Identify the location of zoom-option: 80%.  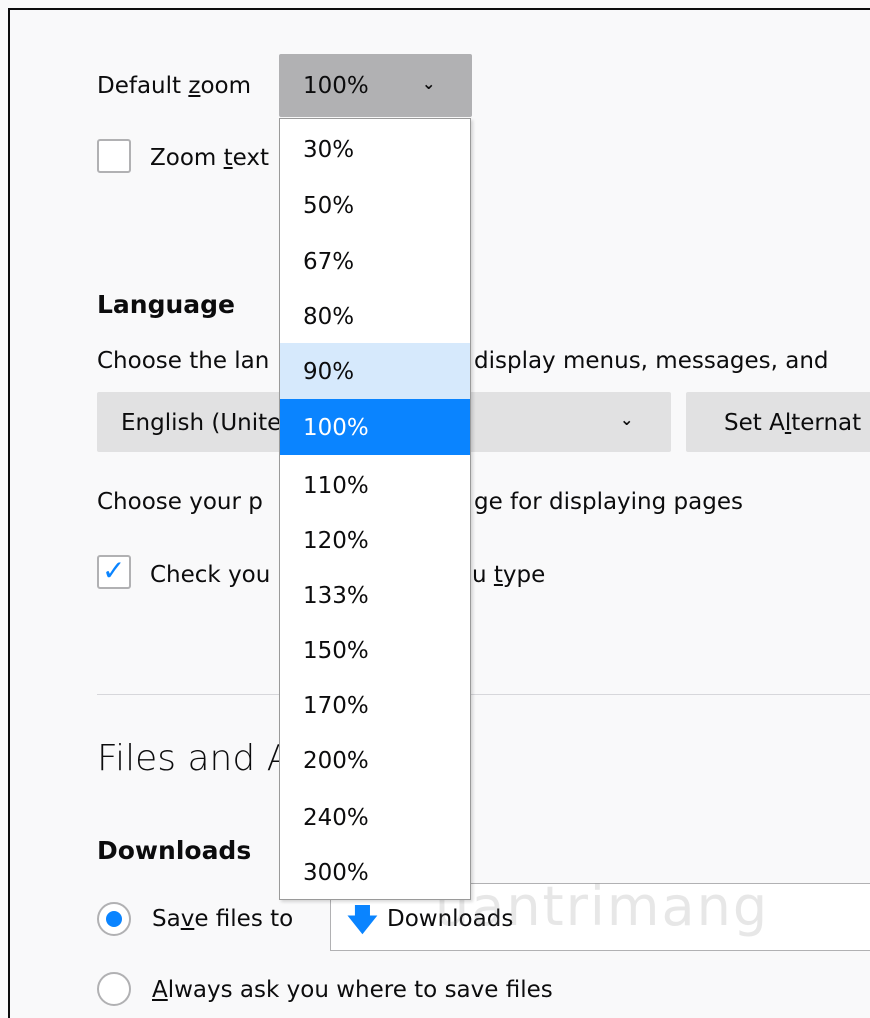
(375, 316).